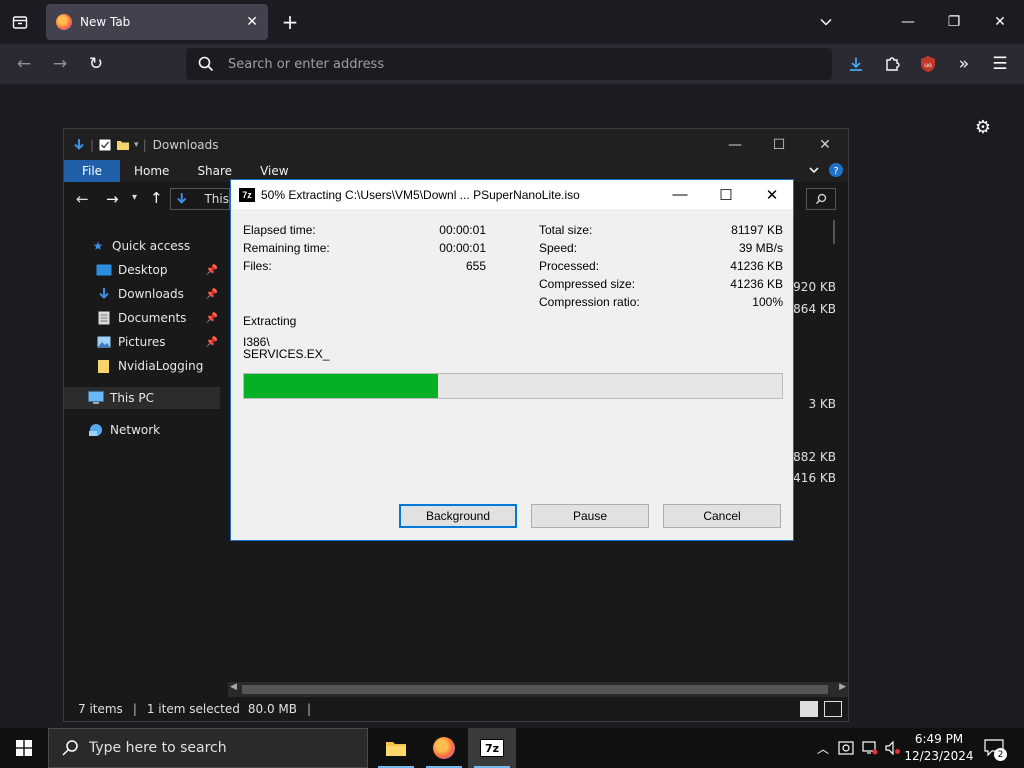 This screenshot has height=768, width=1024. I want to click on browser-nav-bar: ← → ↻ uo » ☰, so click(512, 64).